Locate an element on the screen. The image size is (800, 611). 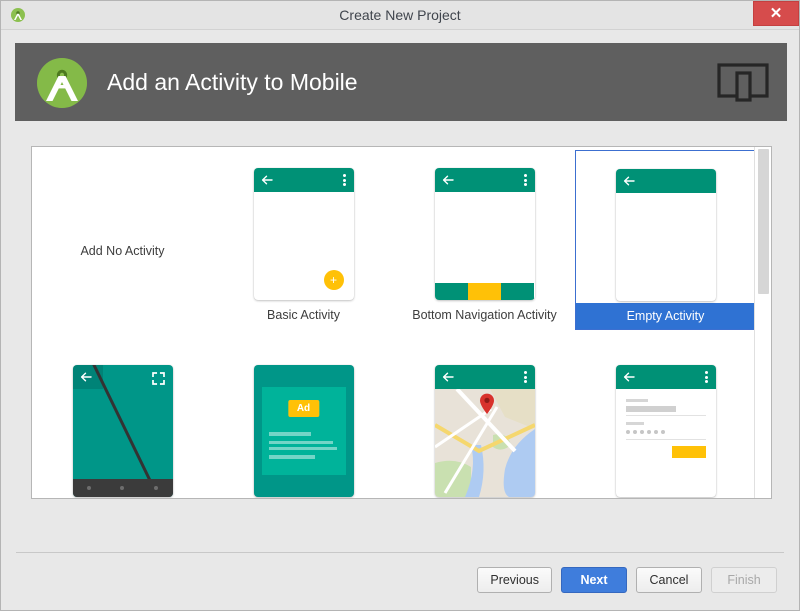
phone-mock: Ad is located at coordinates (303, 431).